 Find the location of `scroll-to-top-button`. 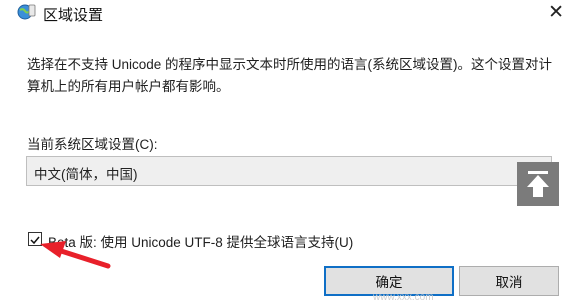

scroll-to-top-button is located at coordinates (538, 184).